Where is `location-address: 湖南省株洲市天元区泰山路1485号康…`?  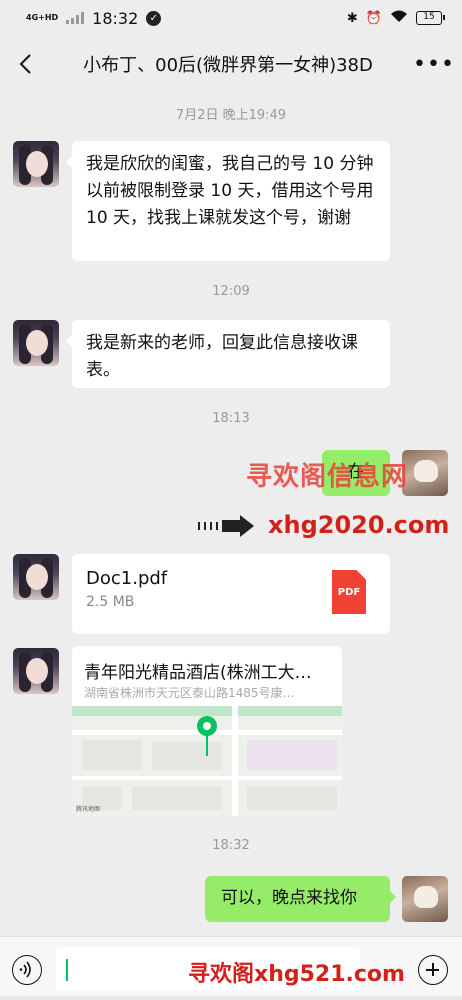 location-address: 湖南省株洲市天元区泰山路1485号康… is located at coordinates (189, 693).